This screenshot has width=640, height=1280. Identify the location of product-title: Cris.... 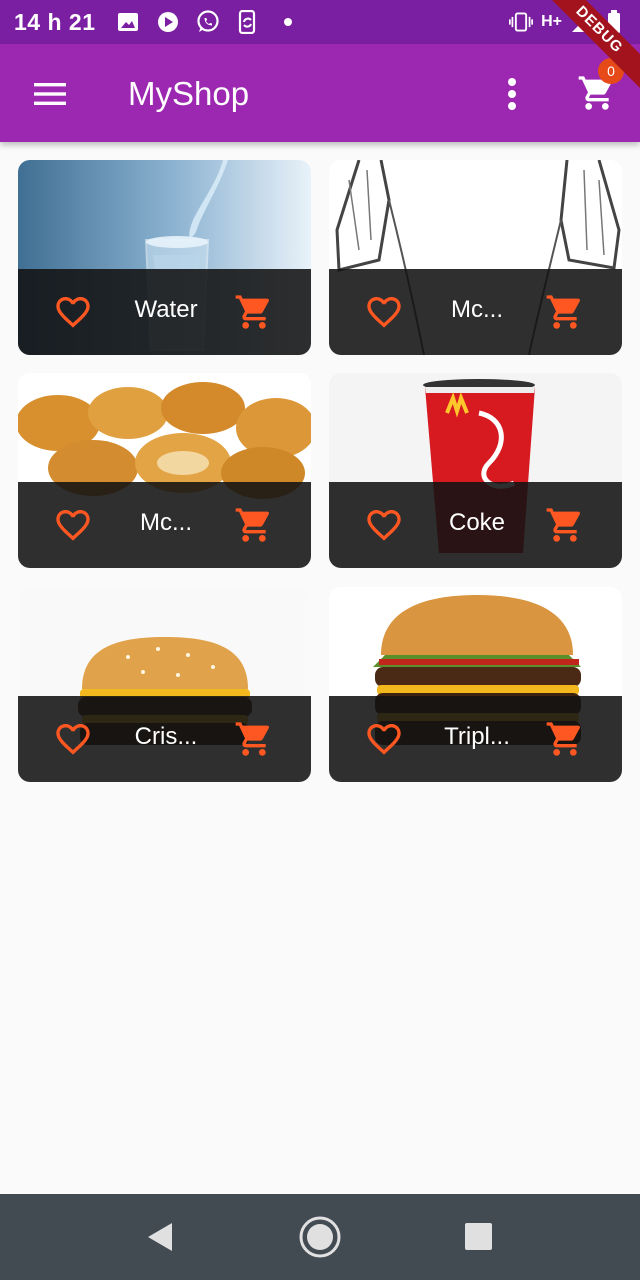
(166, 736).